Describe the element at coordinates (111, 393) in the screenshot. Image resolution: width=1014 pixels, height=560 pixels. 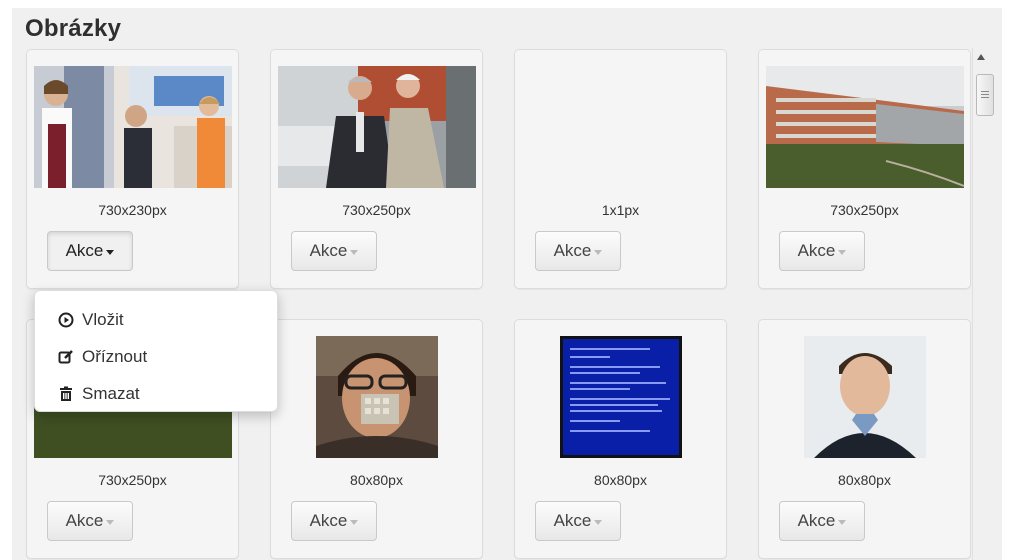
I see `menu-item-label: Smazat` at that location.